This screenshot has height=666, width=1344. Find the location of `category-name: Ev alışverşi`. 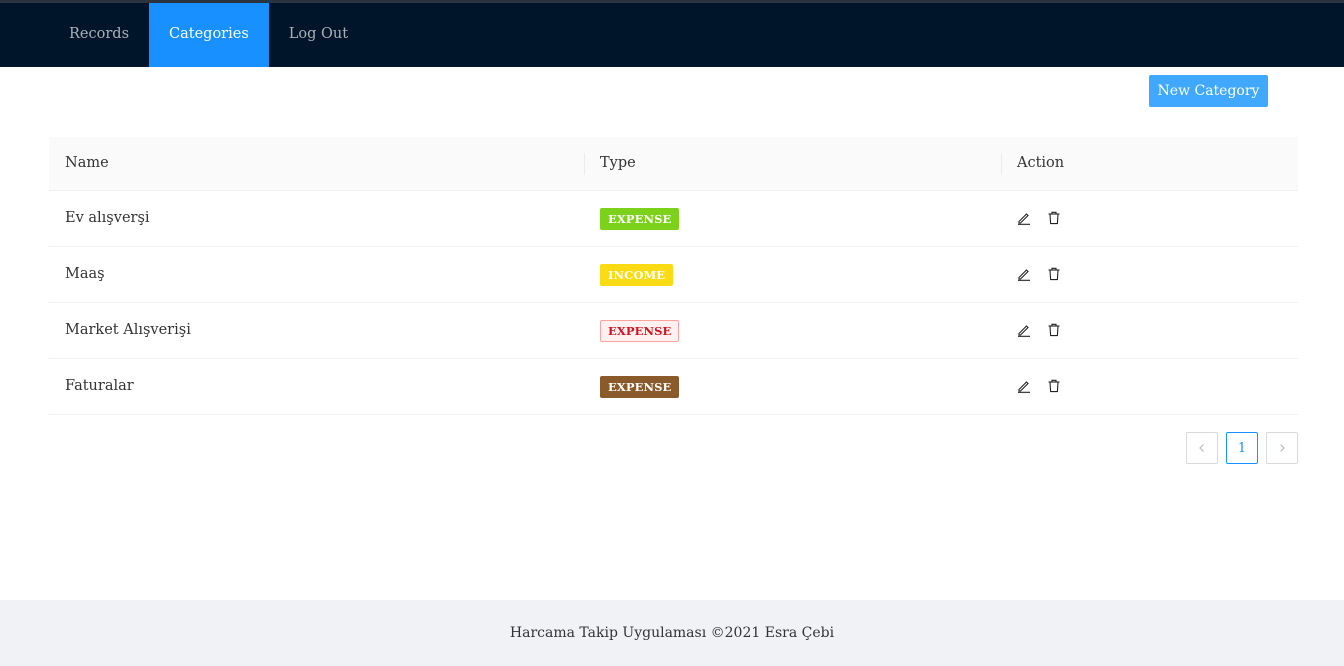

category-name: Ev alışverşi is located at coordinates (107, 218).